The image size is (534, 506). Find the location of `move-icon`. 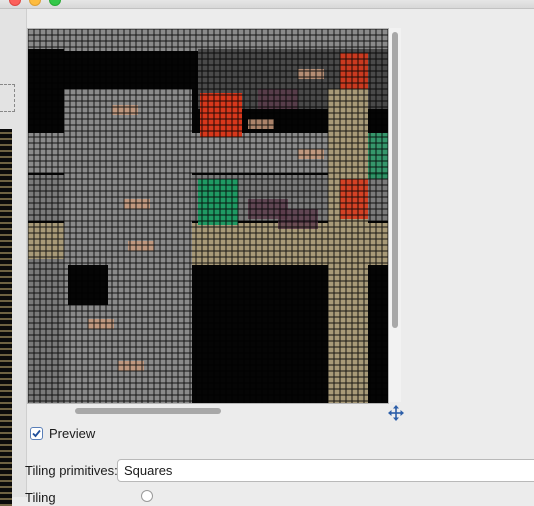

move-icon is located at coordinates (396, 413).